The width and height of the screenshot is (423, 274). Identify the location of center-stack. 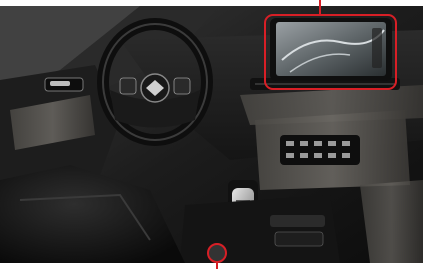
(332, 150).